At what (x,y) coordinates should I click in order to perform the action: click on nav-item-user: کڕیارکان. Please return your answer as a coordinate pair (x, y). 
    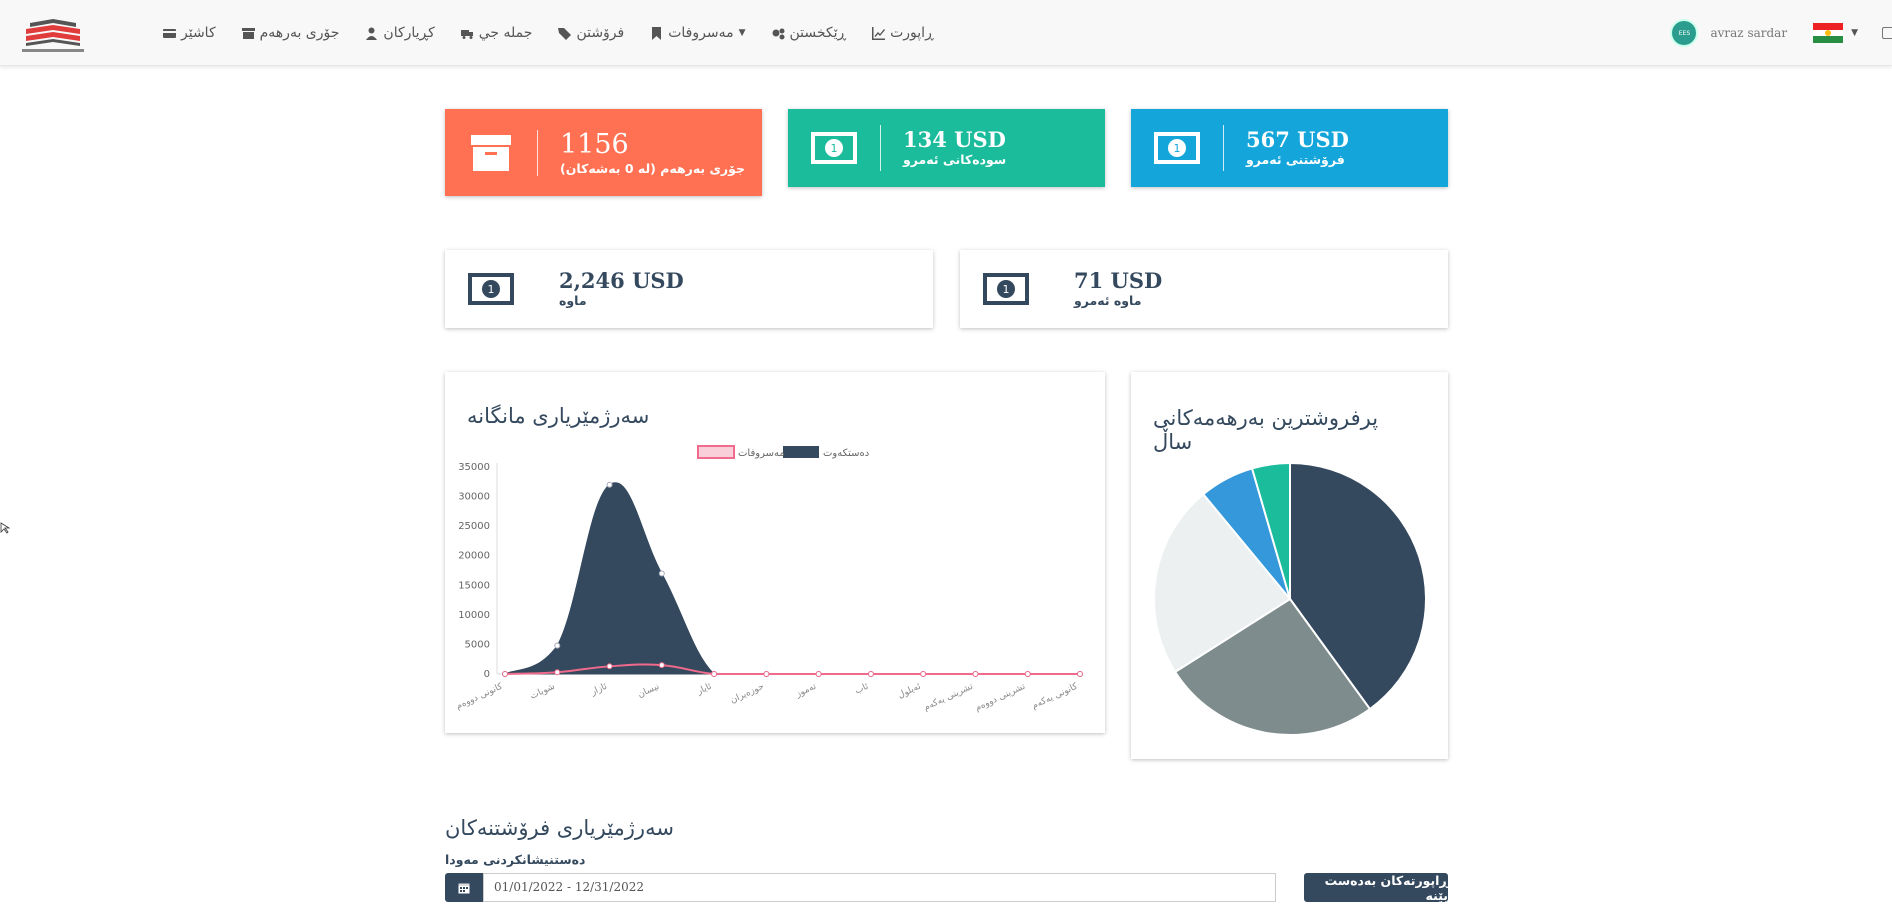
    Looking at the image, I should click on (400, 33).